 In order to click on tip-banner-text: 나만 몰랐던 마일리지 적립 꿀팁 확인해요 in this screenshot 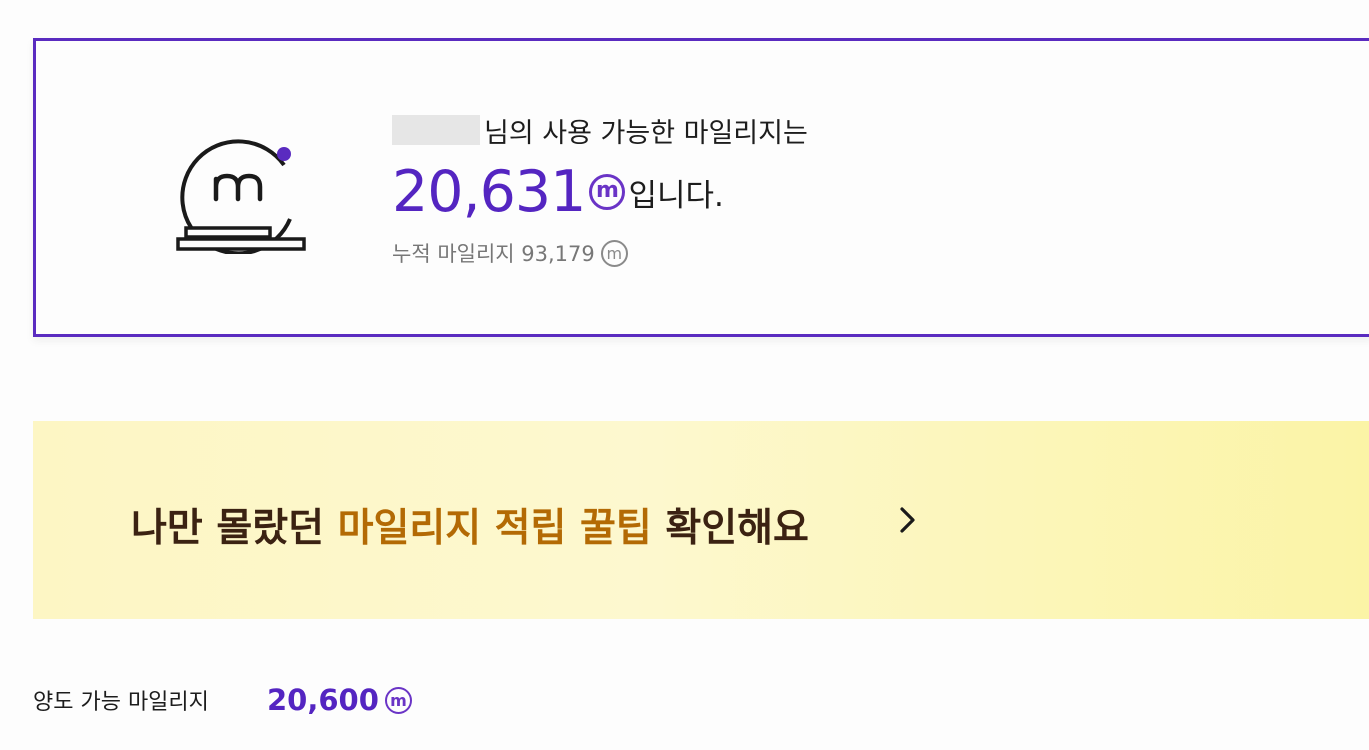, I will do `click(470, 525)`.